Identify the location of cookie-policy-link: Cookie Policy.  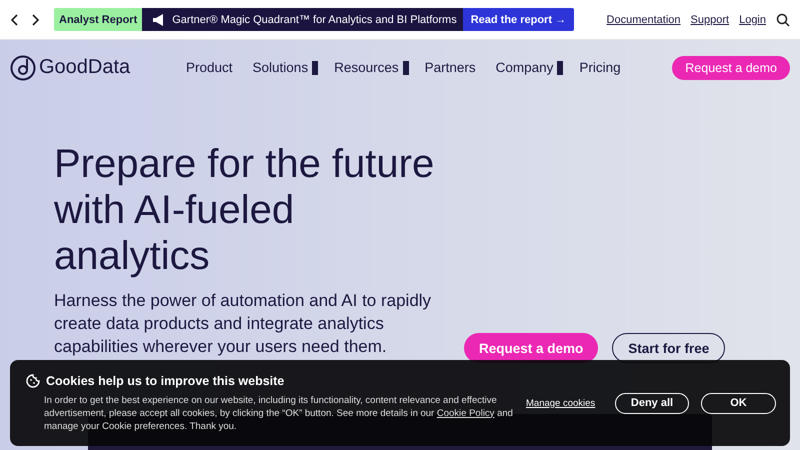
(465, 413).